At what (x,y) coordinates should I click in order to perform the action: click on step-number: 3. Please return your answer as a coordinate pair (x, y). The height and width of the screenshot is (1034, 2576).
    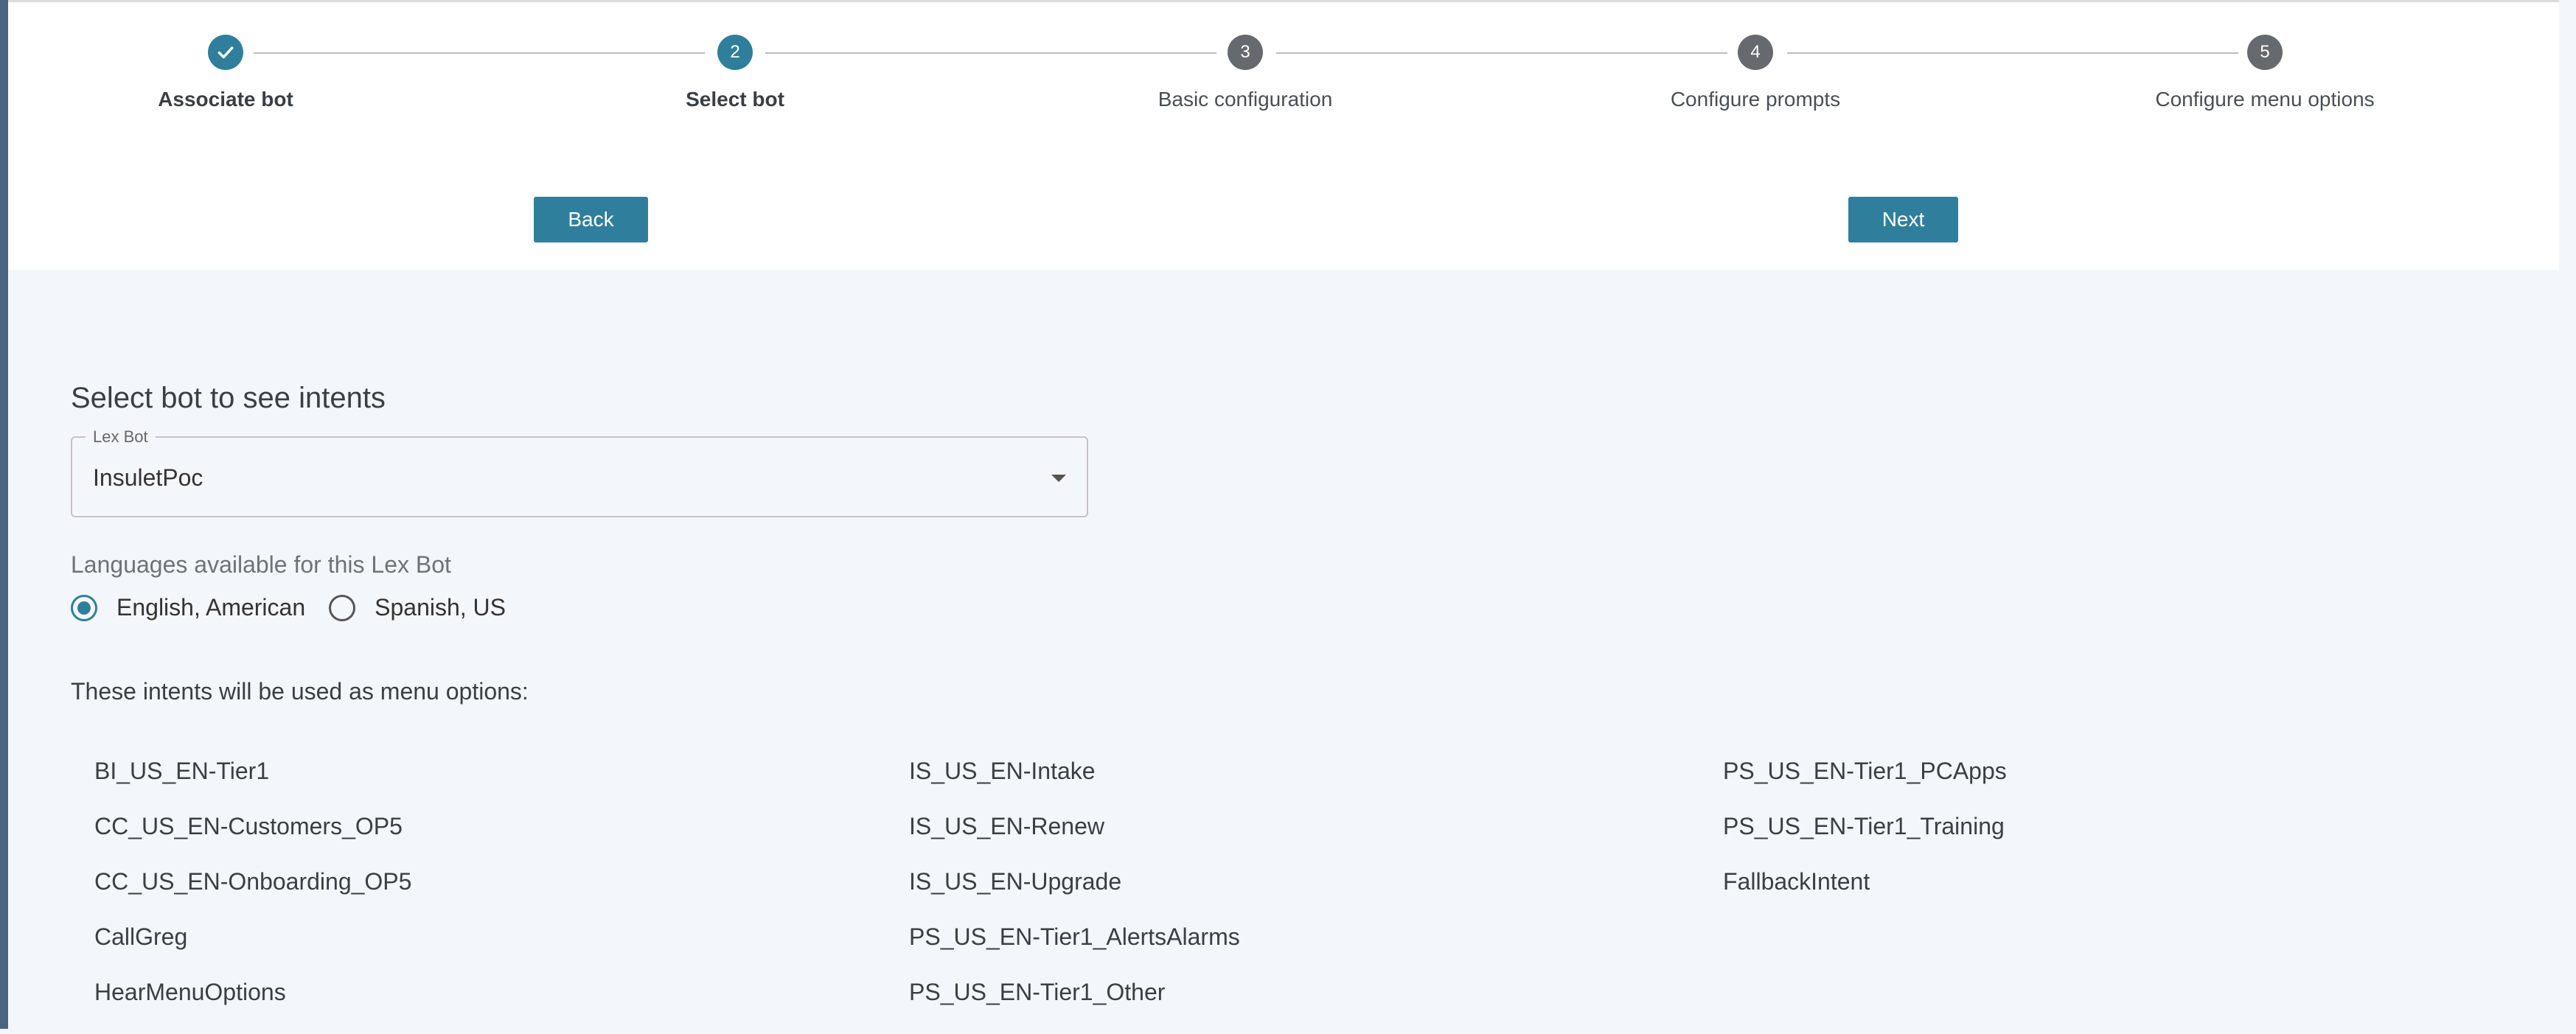
    Looking at the image, I should click on (1246, 52).